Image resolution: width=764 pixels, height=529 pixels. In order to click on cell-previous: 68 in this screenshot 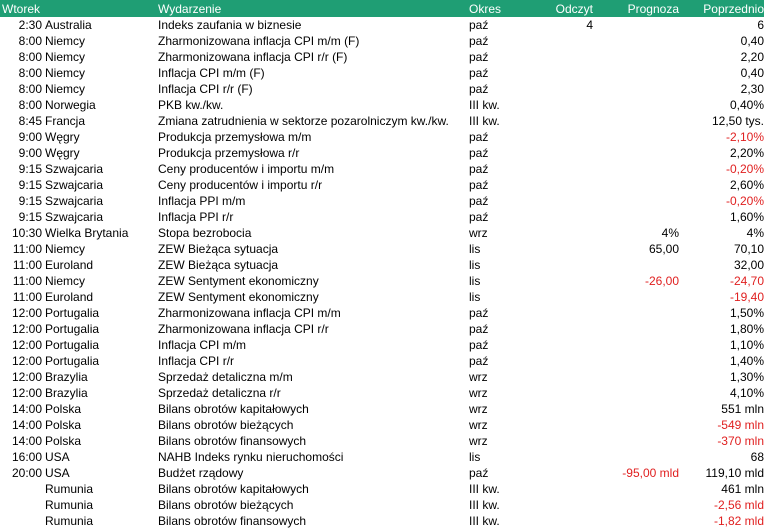, I will do `click(757, 457)`.